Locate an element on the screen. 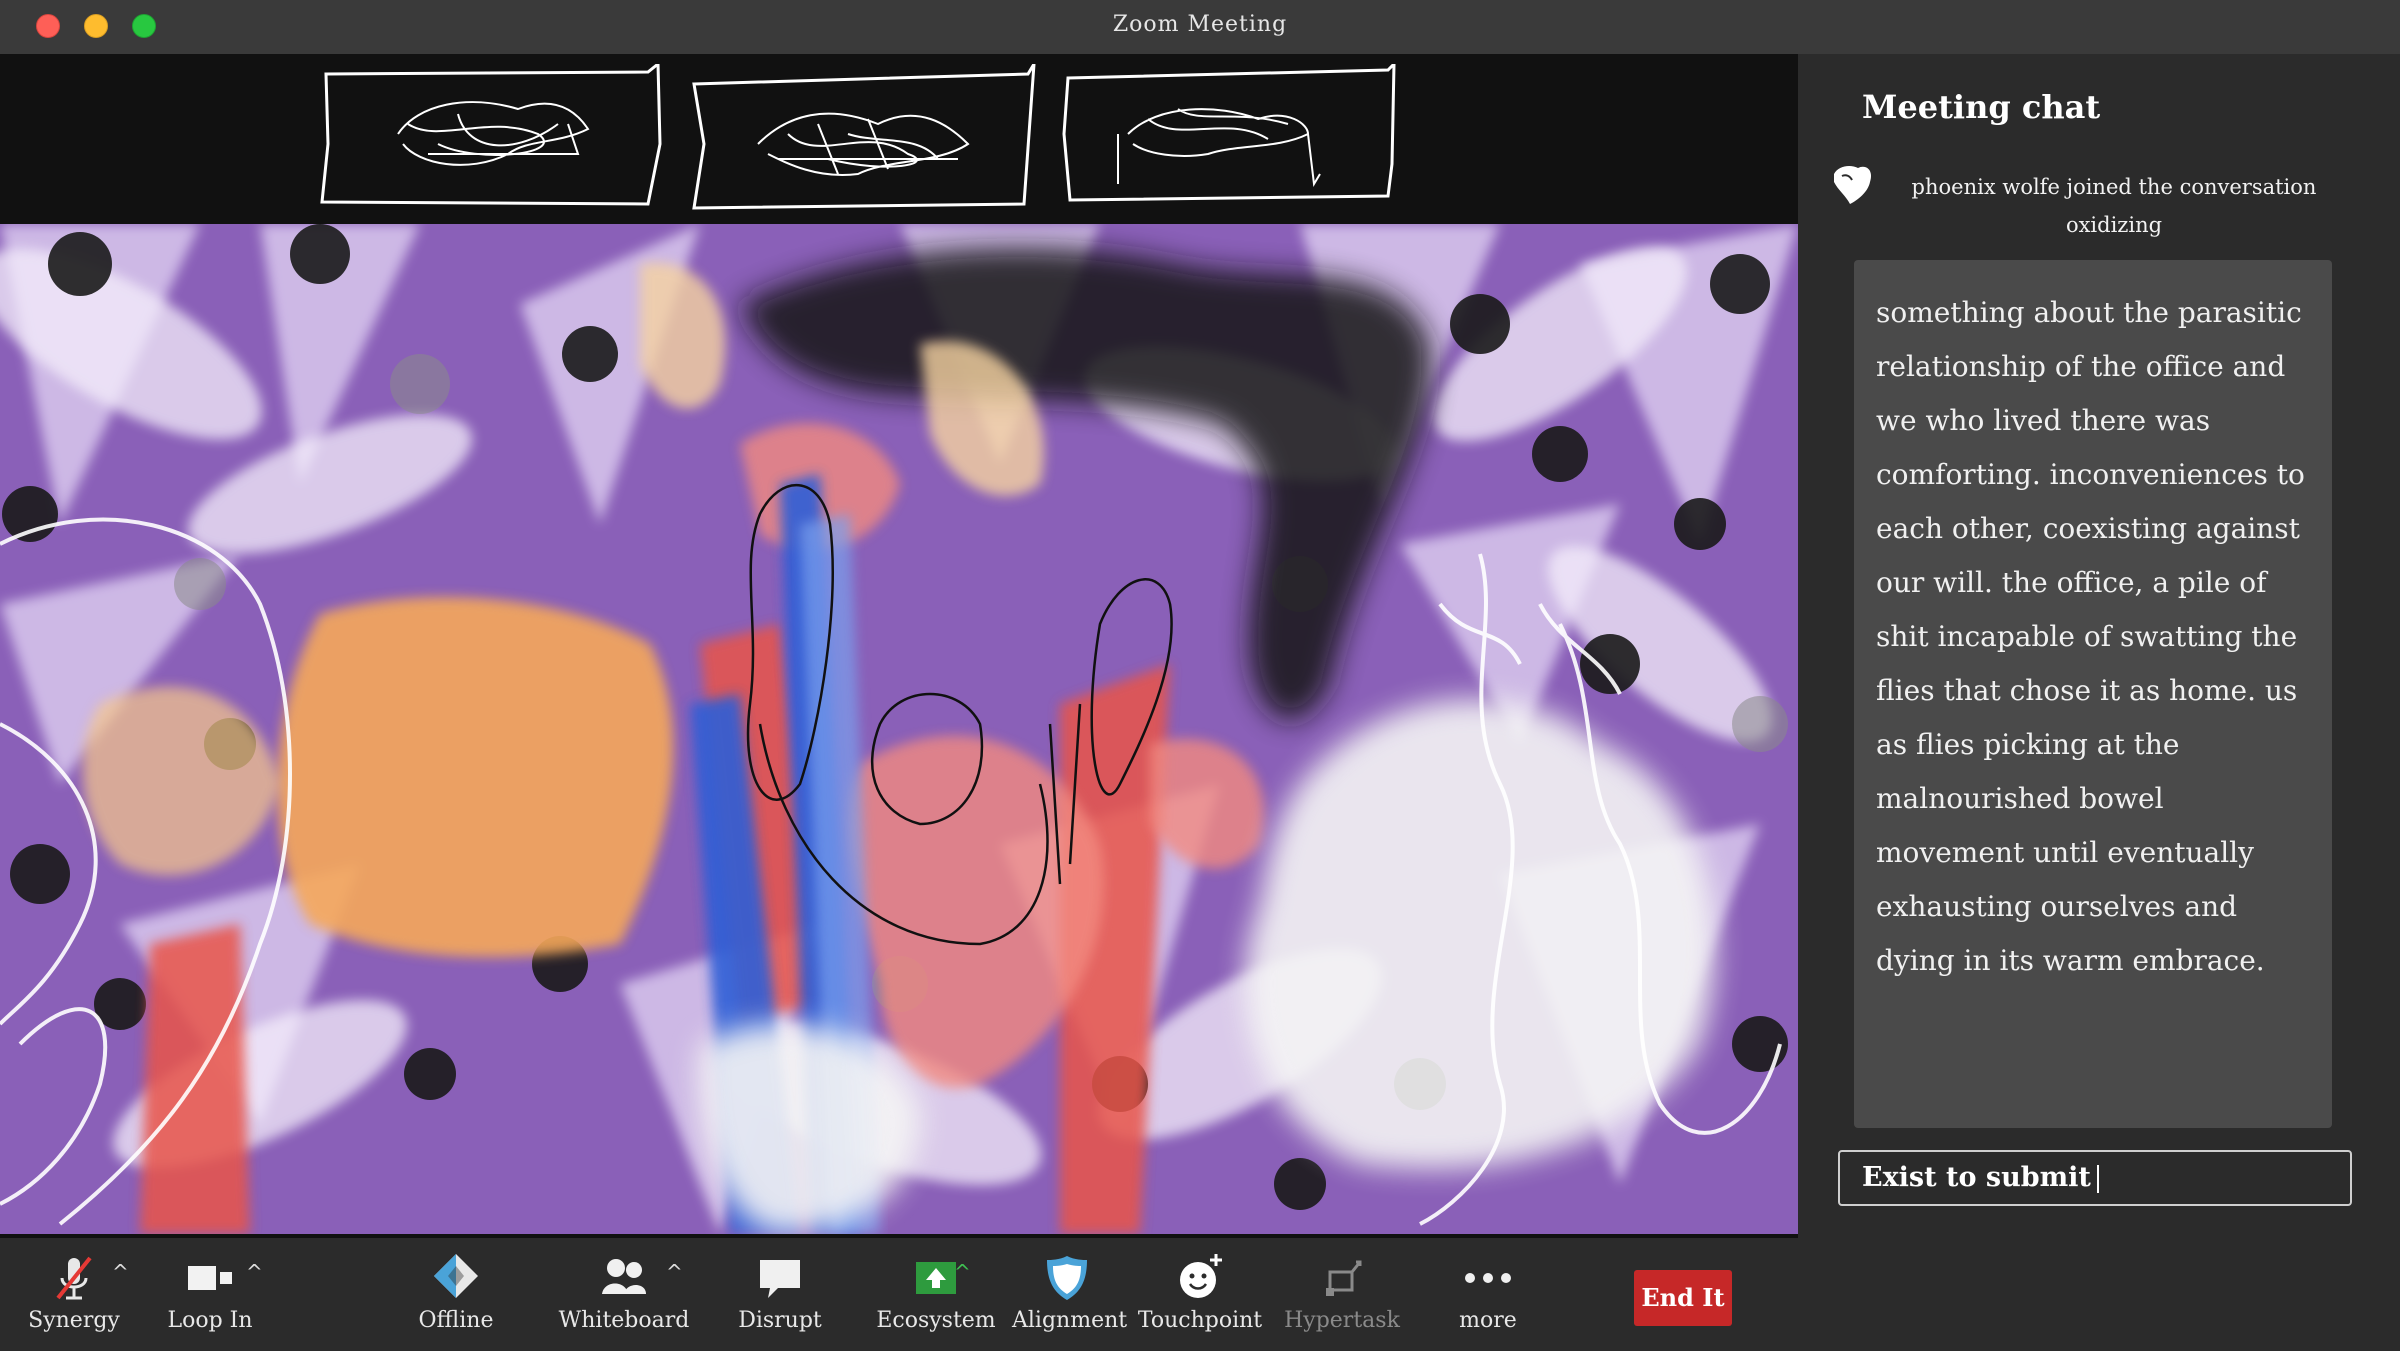 The height and width of the screenshot is (1351, 2400). whiteboard-button: Whiteboard is located at coordinates (624, 1294).